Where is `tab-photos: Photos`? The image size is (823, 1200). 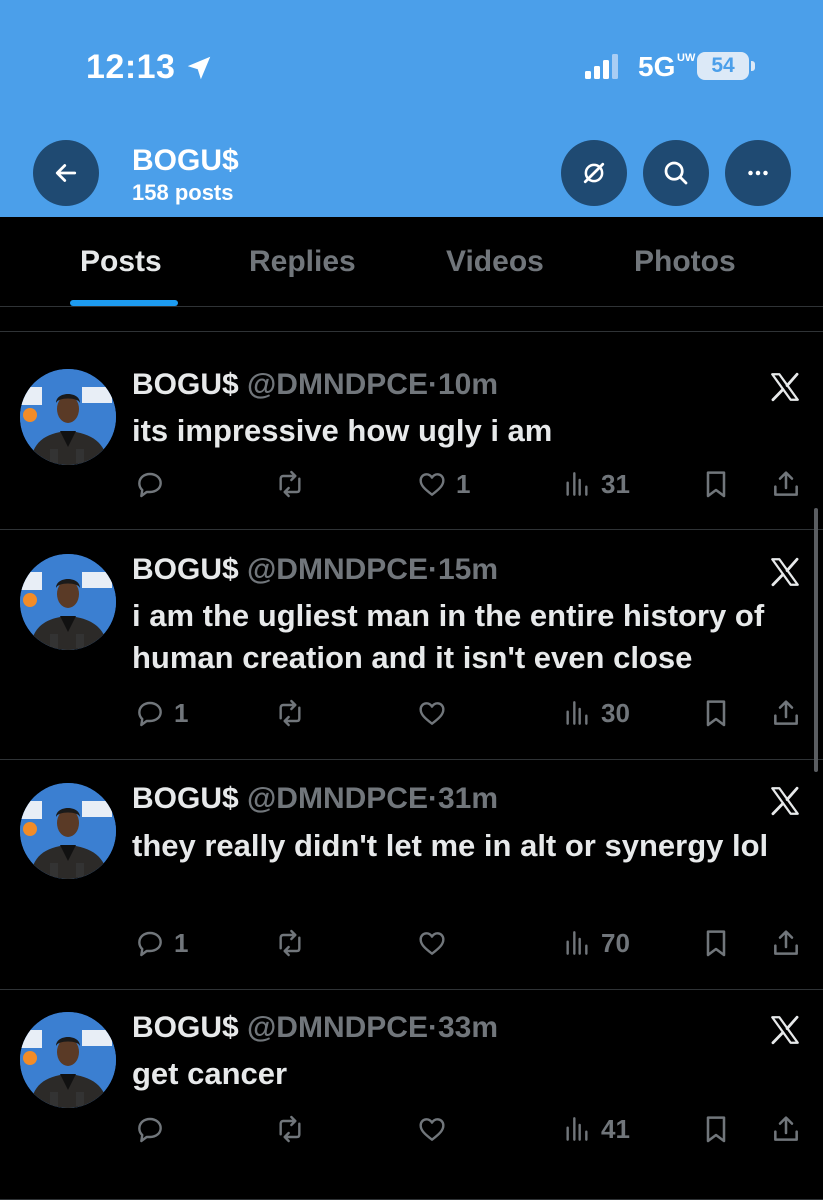 tab-photos: Photos is located at coordinates (685, 262).